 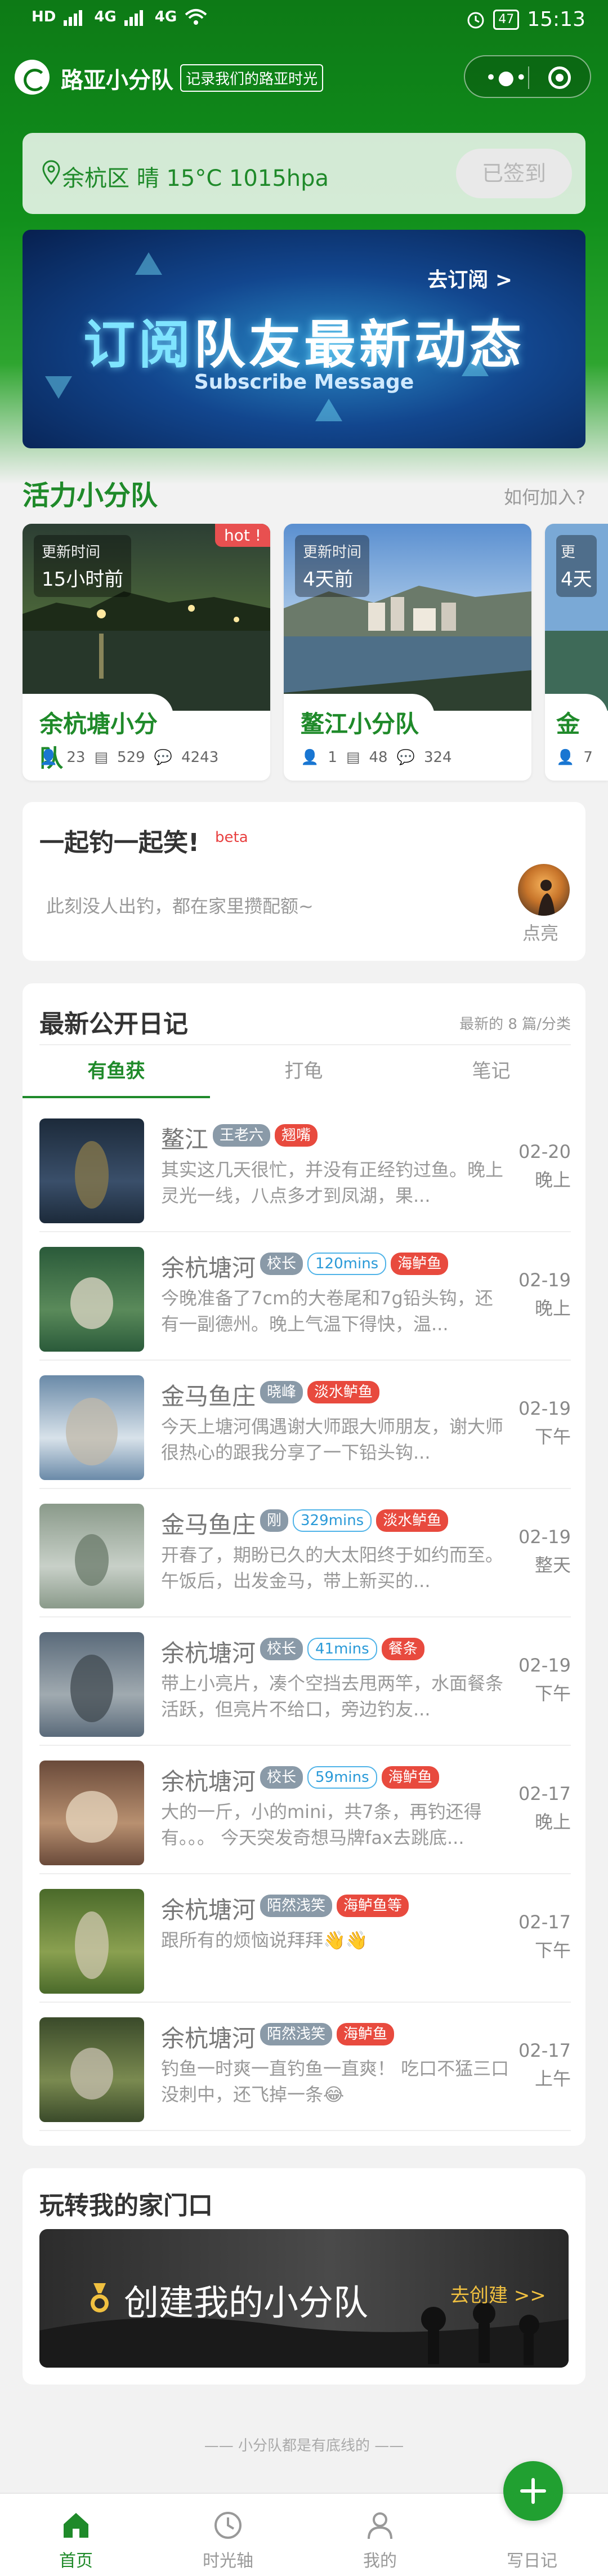 I want to click on weather-card: 余杭区 晴 15°C 1015hpa 已签到, so click(x=304, y=173).